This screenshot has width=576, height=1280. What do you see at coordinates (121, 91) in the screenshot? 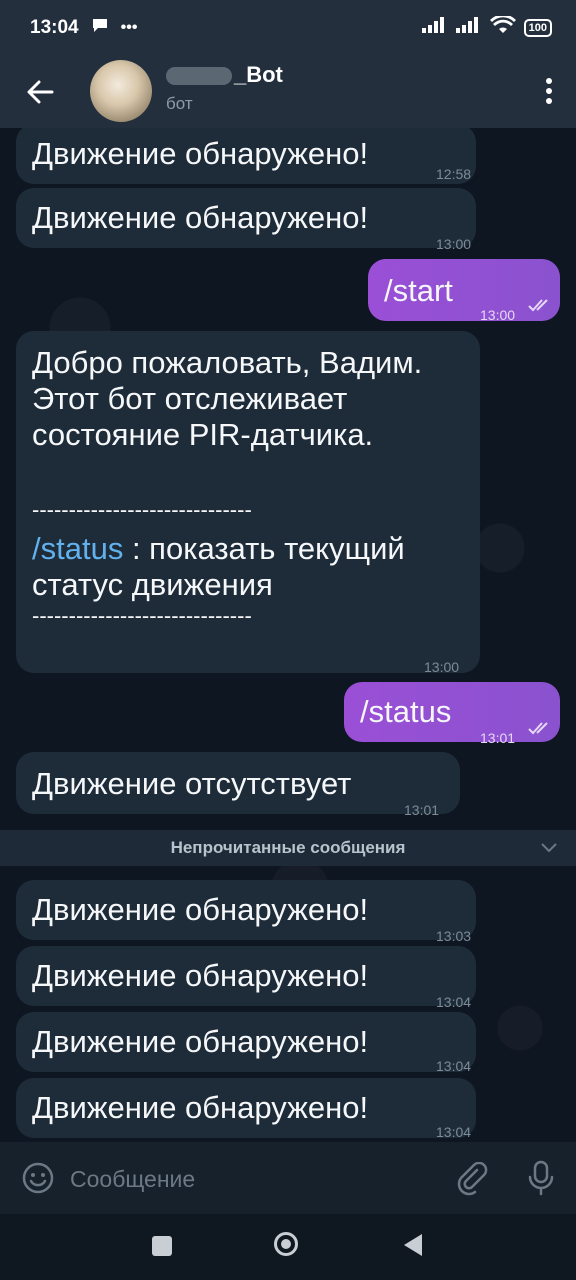
I see `avatar` at bounding box center [121, 91].